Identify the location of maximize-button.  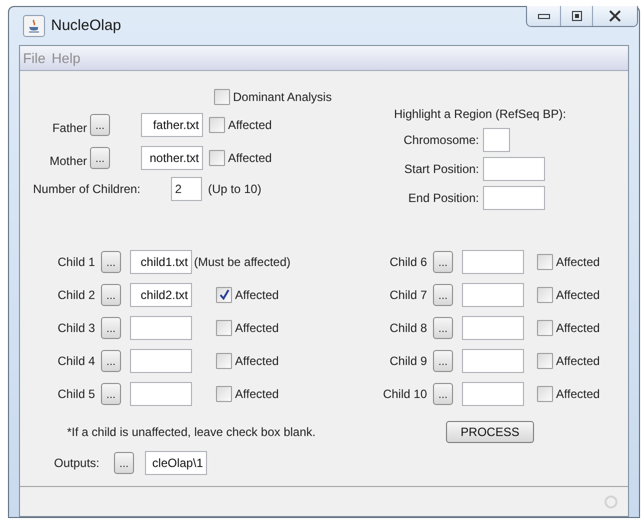
(577, 16).